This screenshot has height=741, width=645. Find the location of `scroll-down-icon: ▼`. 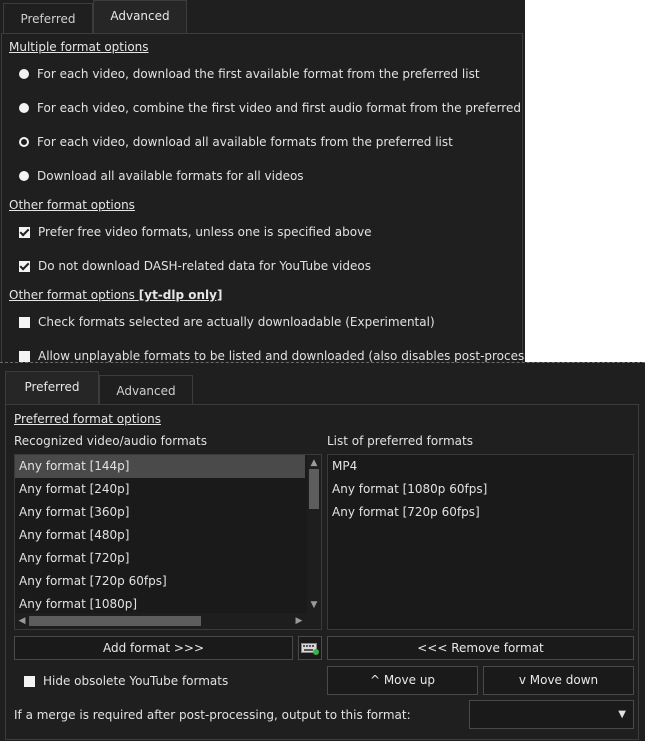

scroll-down-icon: ▼ is located at coordinates (314, 605).